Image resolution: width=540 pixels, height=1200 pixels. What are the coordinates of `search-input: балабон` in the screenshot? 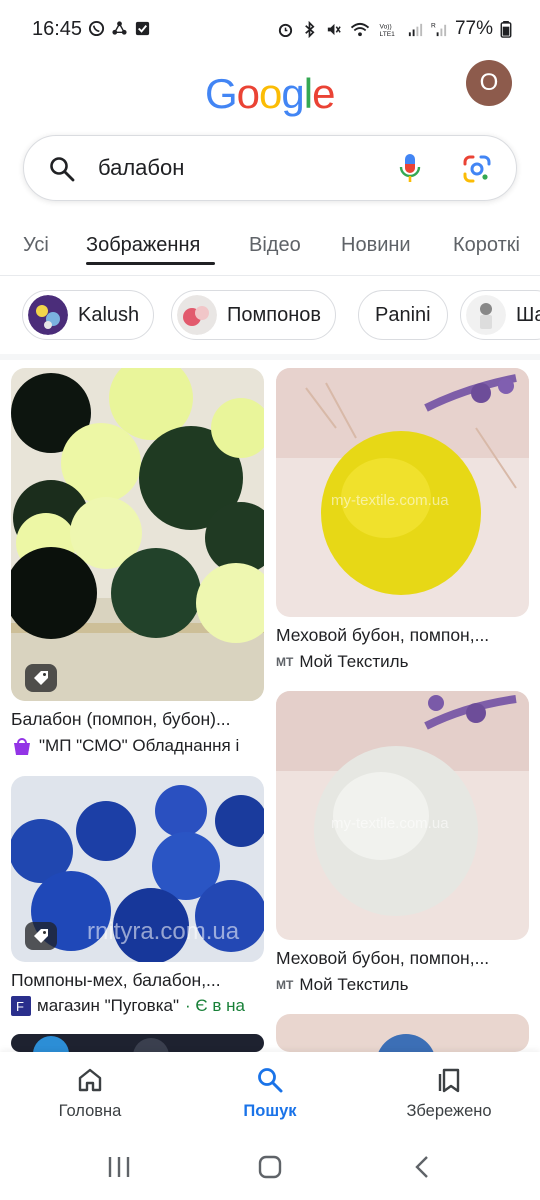 It's located at (141, 168).